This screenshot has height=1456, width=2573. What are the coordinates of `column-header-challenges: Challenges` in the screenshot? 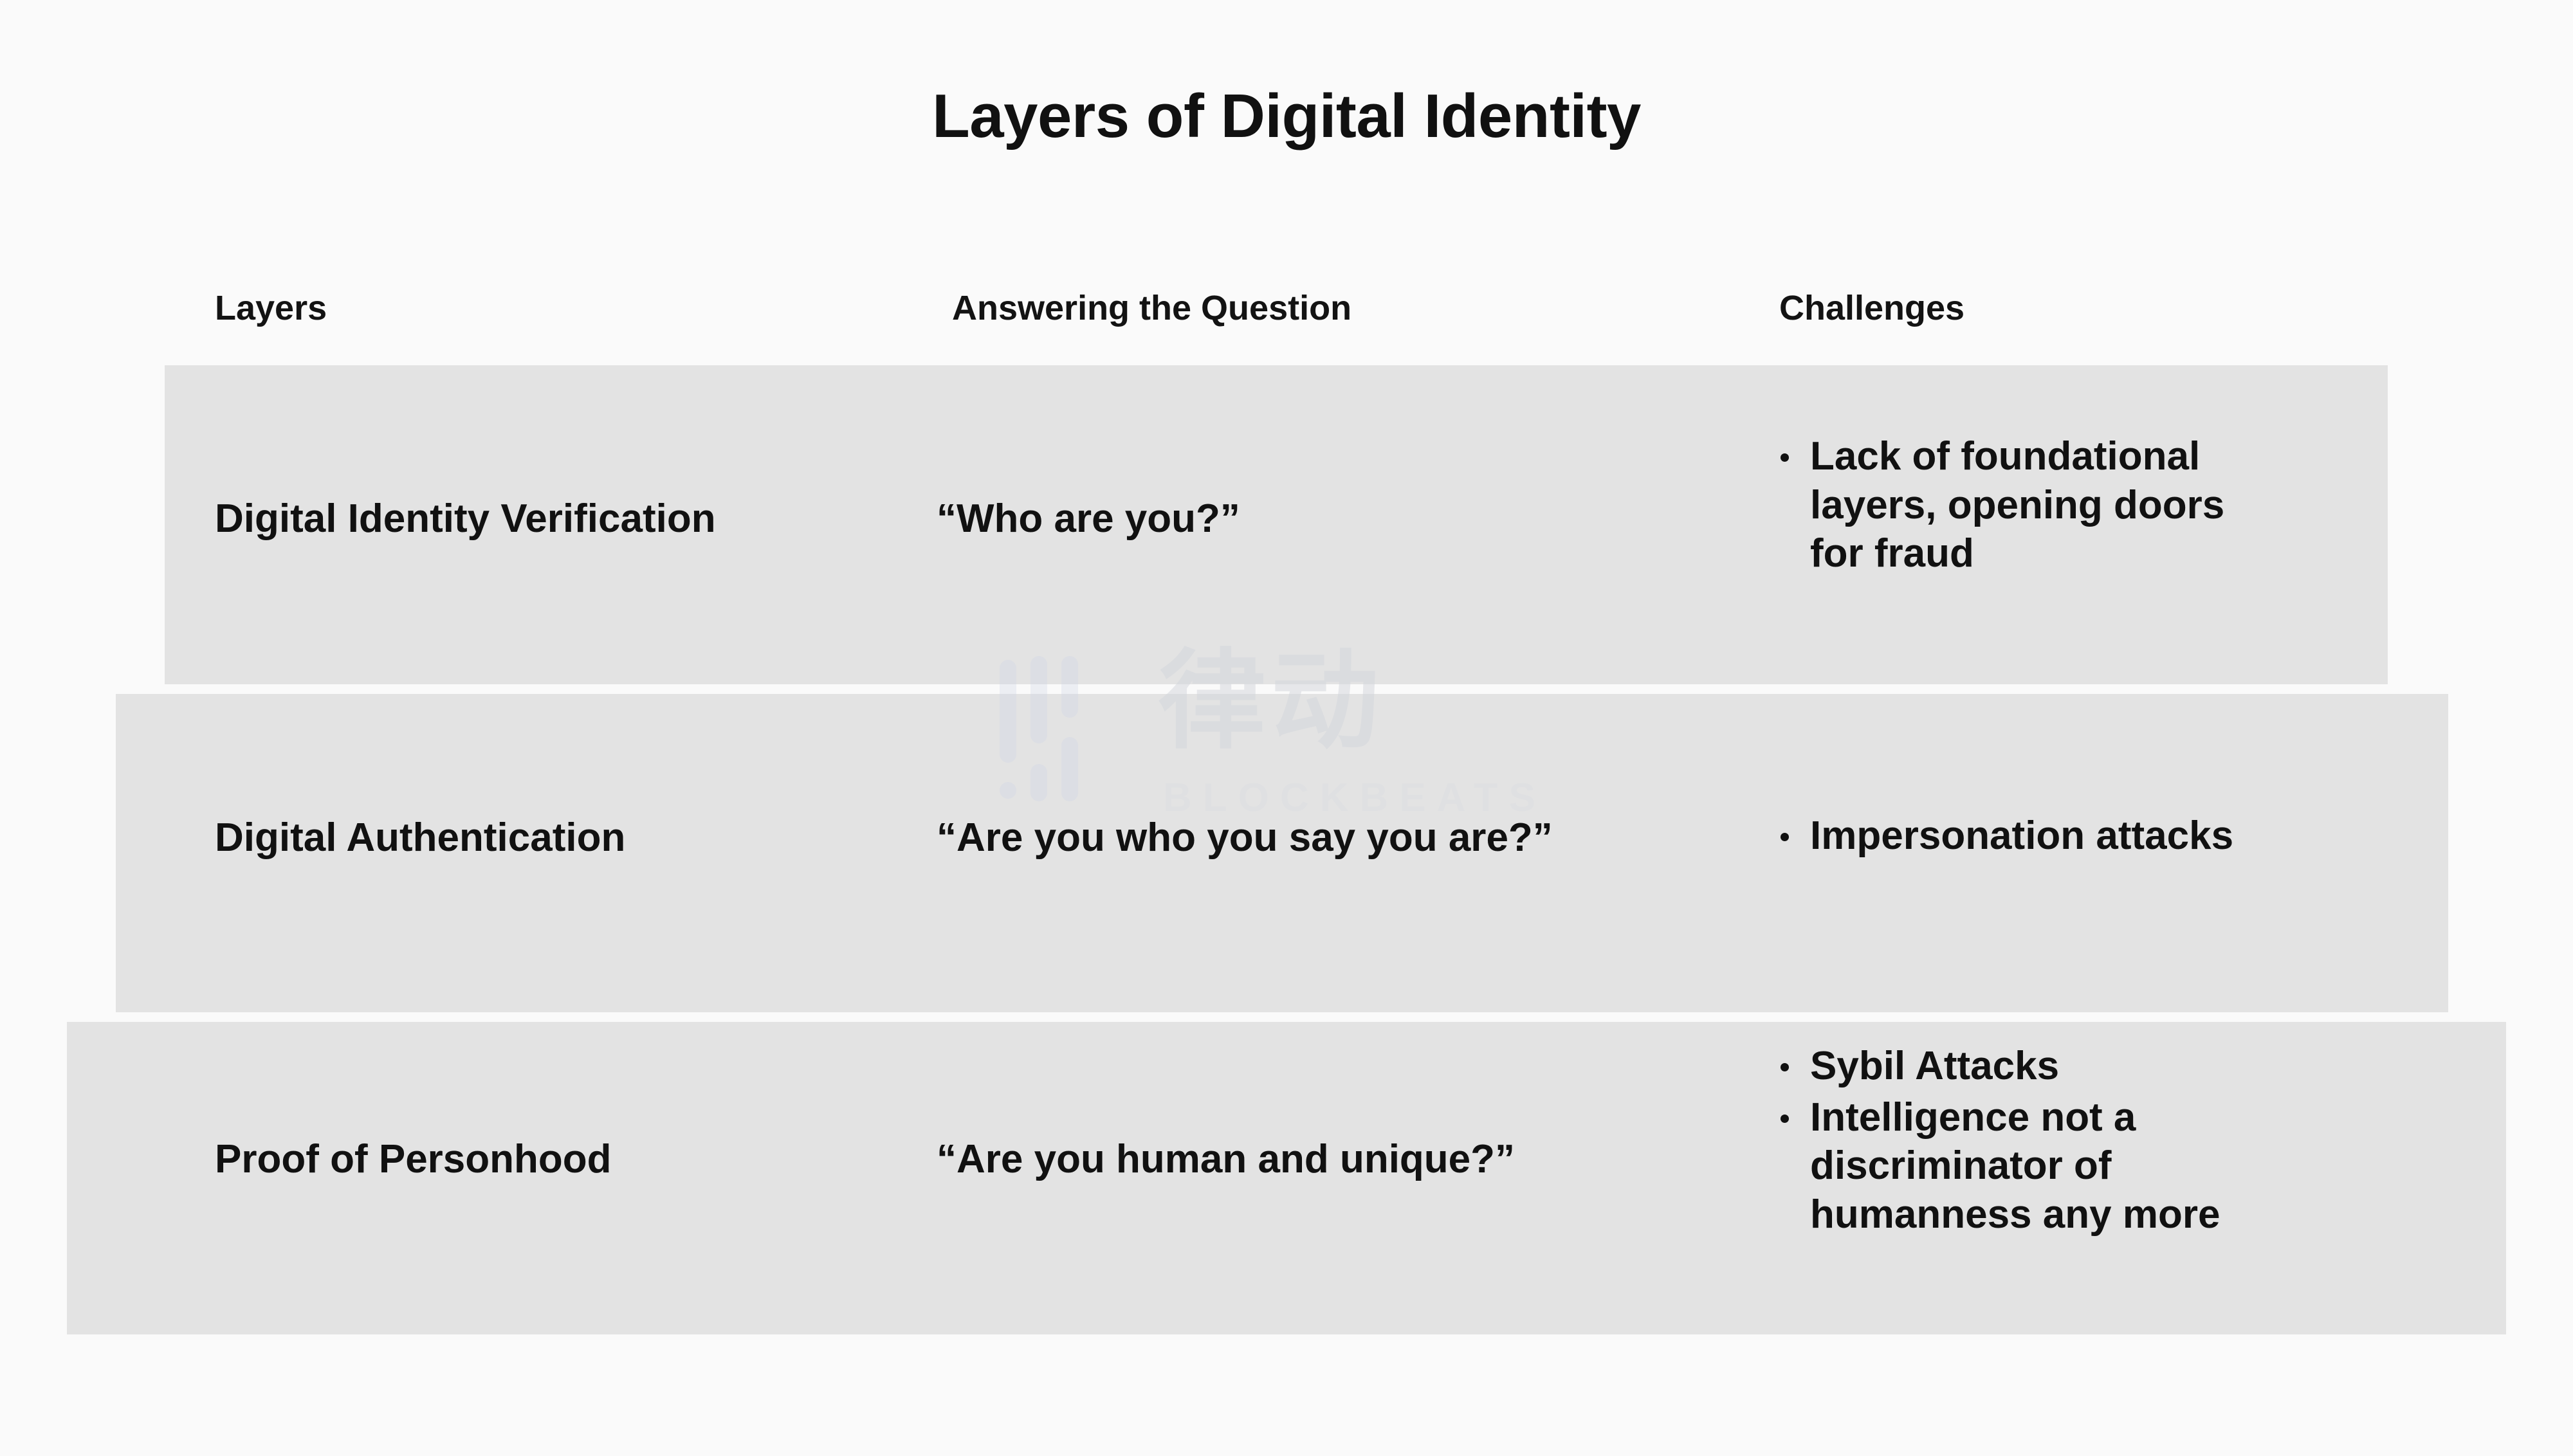 It's located at (1872, 308).